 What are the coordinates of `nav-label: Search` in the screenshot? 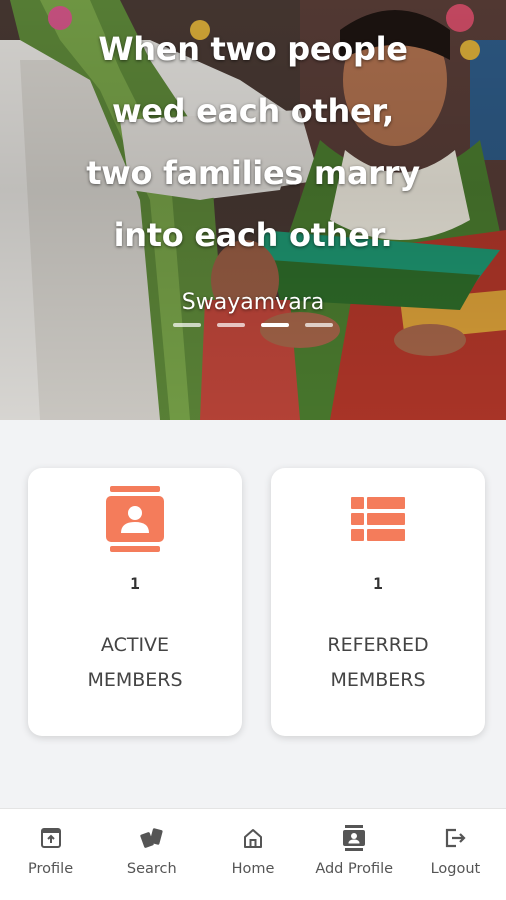 It's located at (151, 869).